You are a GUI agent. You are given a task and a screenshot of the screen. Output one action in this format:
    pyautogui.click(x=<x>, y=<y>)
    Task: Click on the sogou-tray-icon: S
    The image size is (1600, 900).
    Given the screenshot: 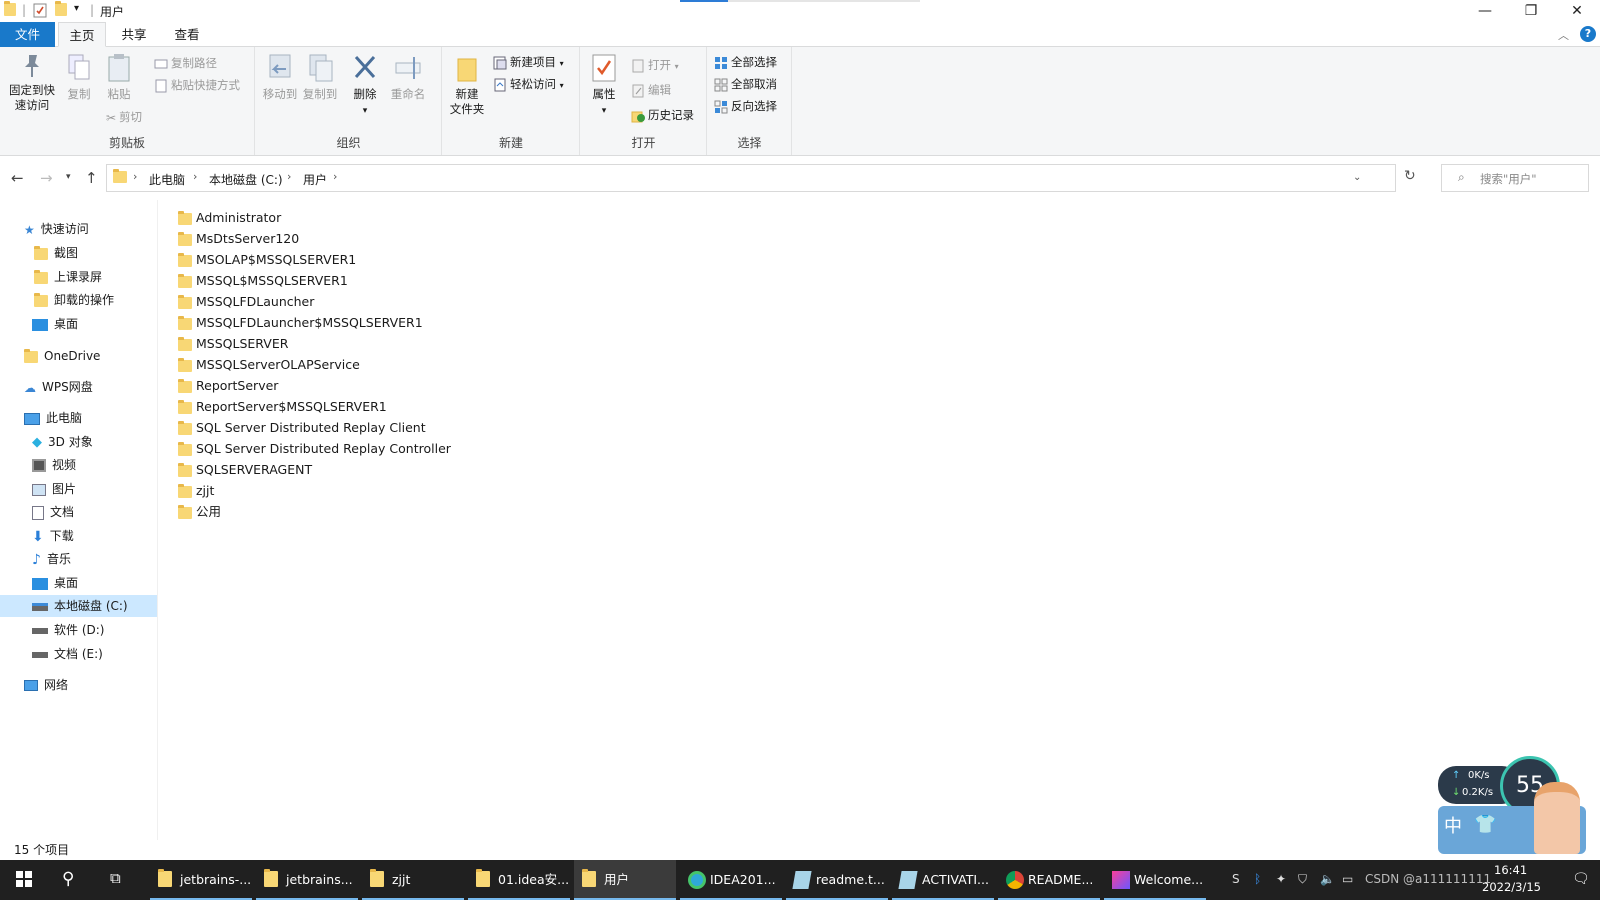 What is the action you would take?
    pyautogui.click(x=1236, y=879)
    